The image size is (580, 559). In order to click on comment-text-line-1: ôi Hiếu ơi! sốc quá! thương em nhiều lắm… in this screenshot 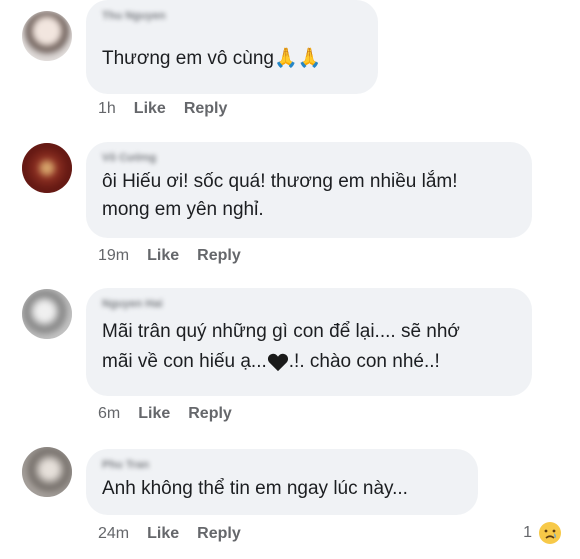, I will do `click(280, 181)`.